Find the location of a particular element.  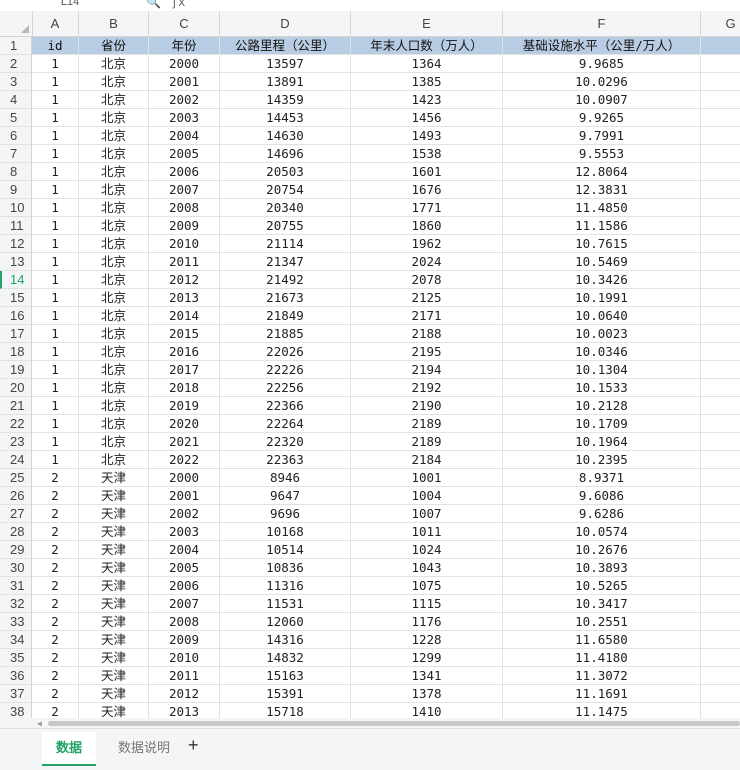

row-number: 33 is located at coordinates (16, 622).